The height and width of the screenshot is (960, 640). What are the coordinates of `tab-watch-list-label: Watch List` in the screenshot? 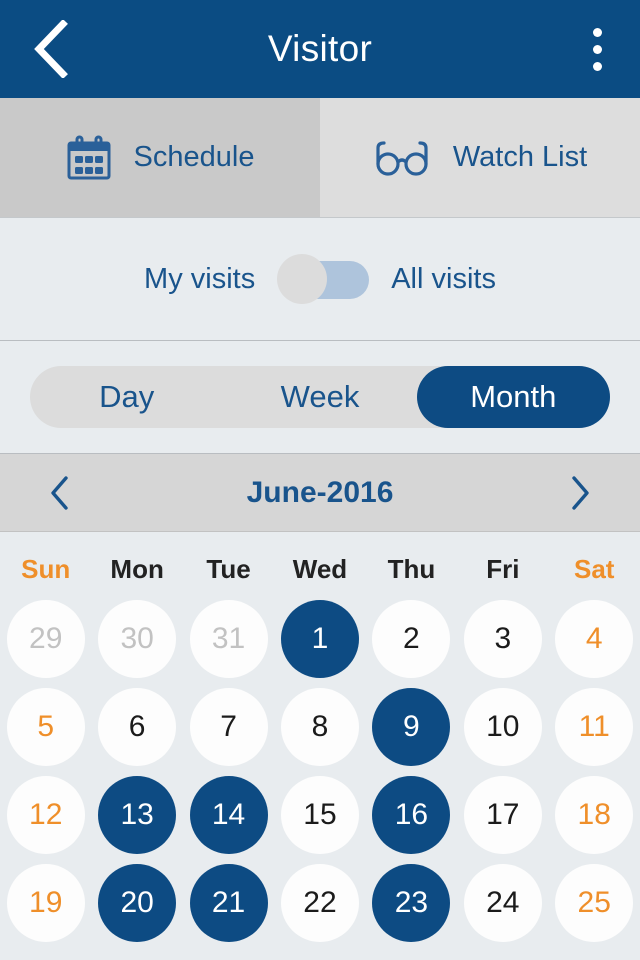 It's located at (520, 157).